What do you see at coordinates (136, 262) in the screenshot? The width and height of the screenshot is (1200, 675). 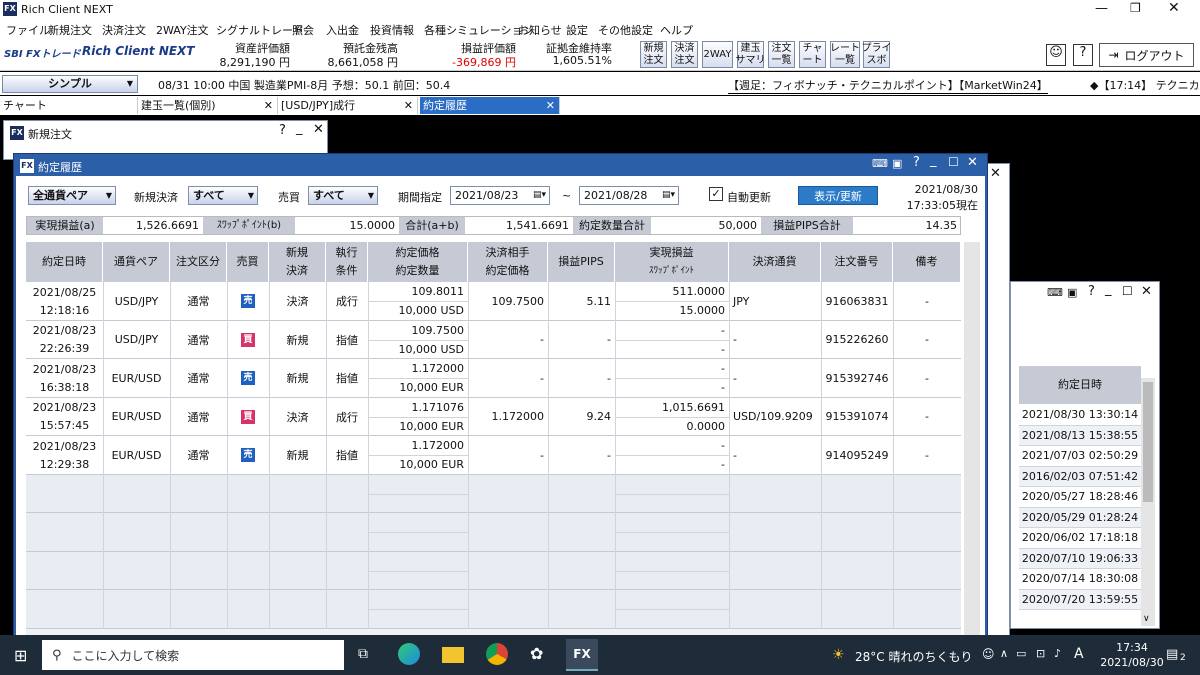 I see `column-header: 通貨ペア` at bounding box center [136, 262].